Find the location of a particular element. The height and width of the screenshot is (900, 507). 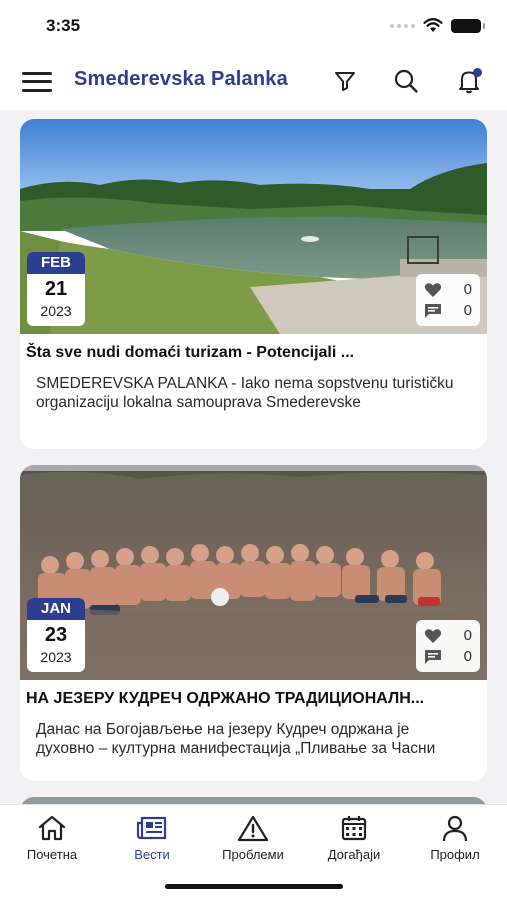

search-icon is located at coordinates (406, 81).